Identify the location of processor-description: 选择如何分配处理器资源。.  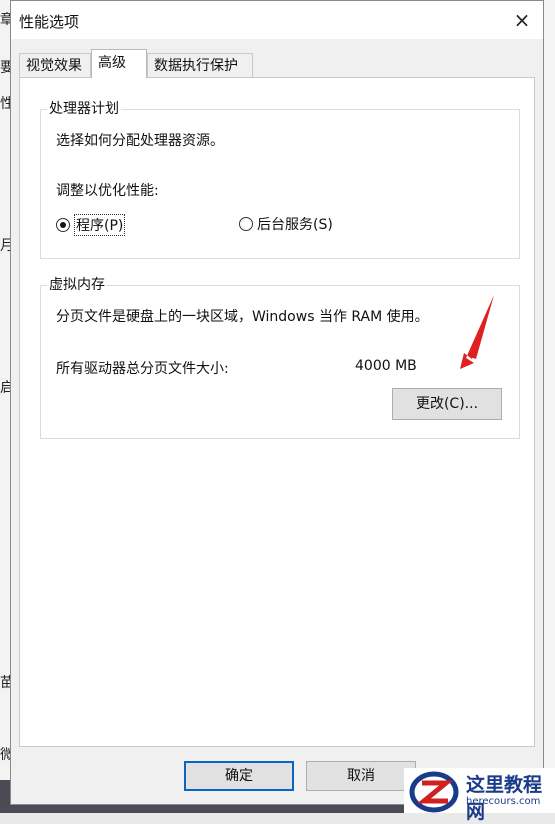
(140, 141).